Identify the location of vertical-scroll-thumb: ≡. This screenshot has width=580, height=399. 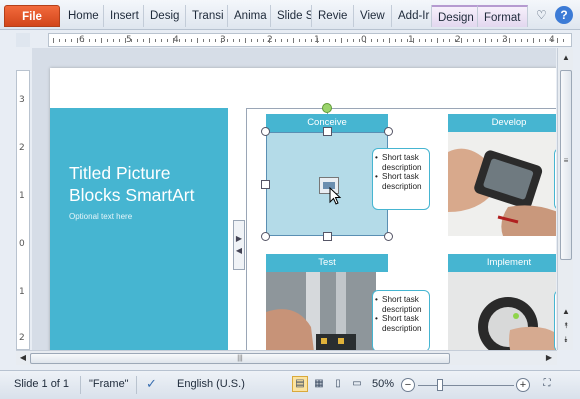
(566, 165).